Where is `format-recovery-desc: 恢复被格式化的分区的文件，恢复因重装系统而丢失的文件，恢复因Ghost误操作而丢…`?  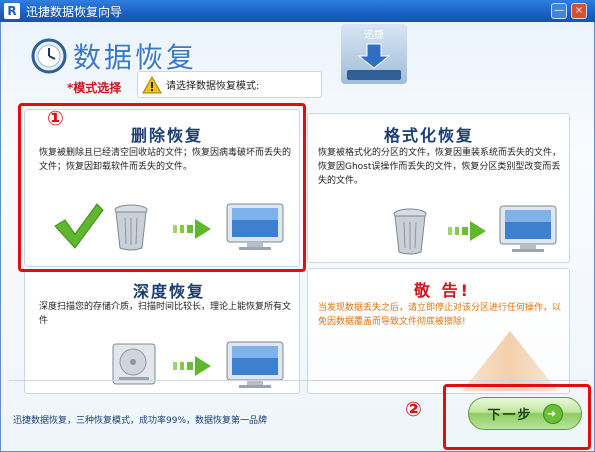 format-recovery-desc: 恢复被格式化的分区的文件，恢复因重装系统而丢失的文件，恢复因Ghost误操作而丢… is located at coordinates (440, 167).